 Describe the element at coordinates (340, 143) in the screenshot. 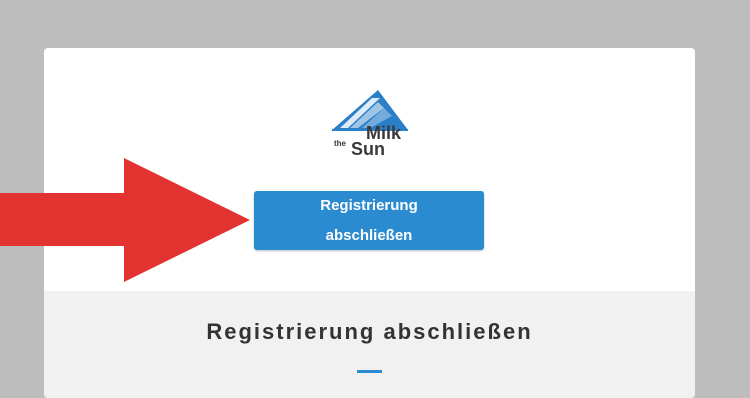

I see `logo-word-the: the` at that location.